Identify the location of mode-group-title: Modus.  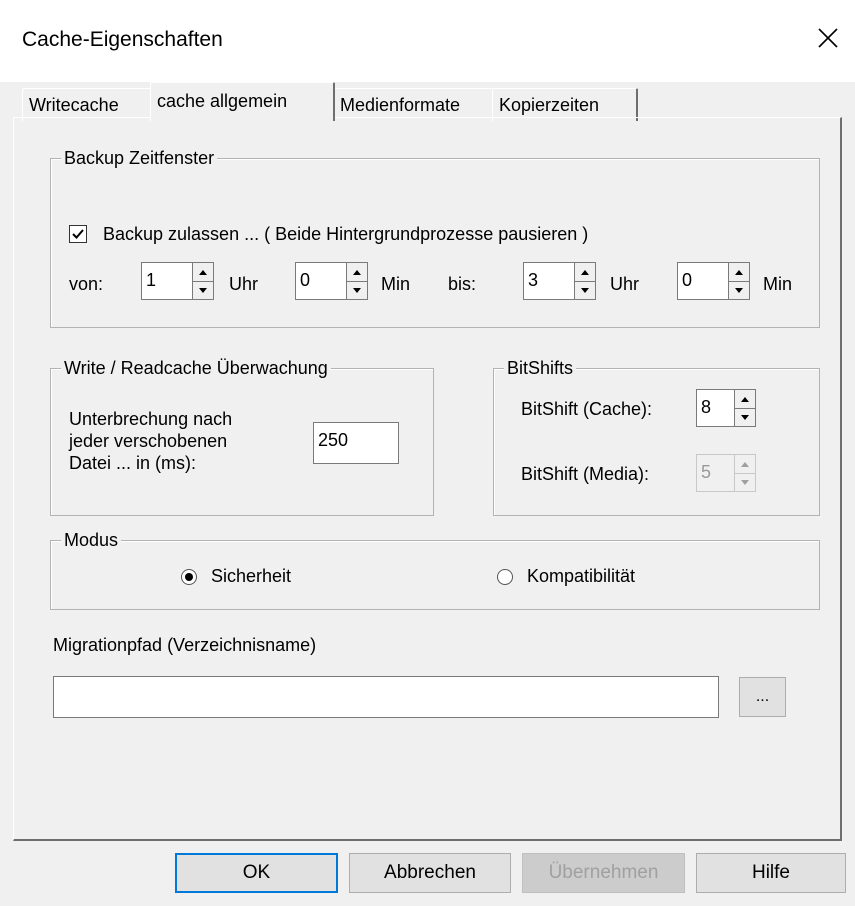
(91, 540).